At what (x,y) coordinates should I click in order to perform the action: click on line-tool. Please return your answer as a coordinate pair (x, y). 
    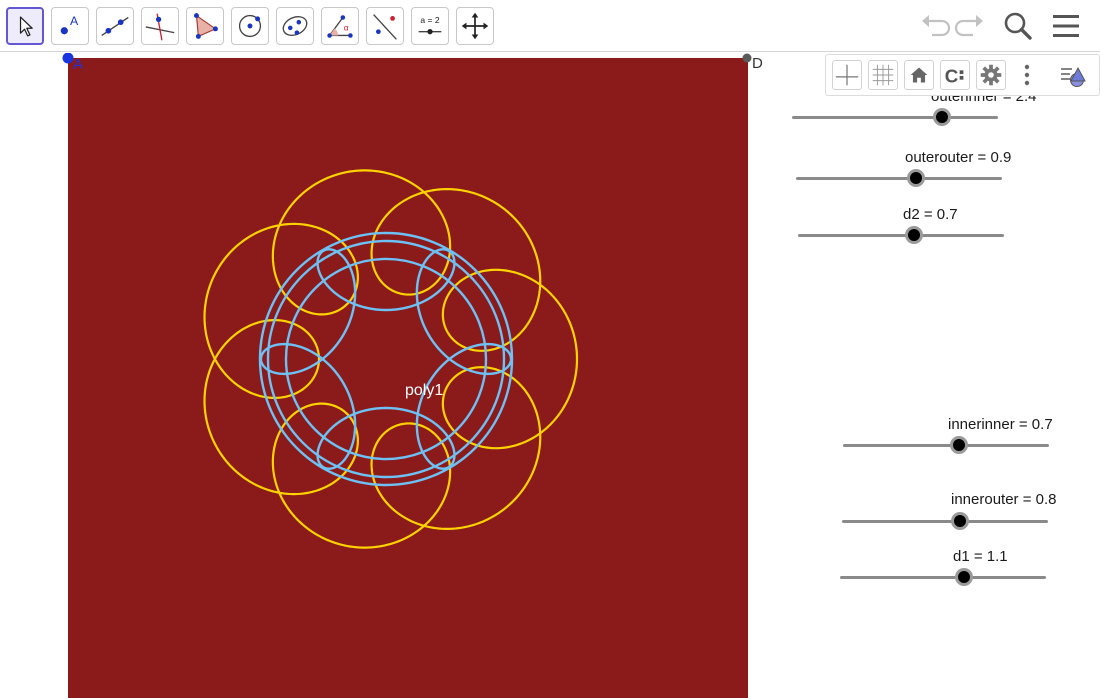
    Looking at the image, I should click on (115, 26).